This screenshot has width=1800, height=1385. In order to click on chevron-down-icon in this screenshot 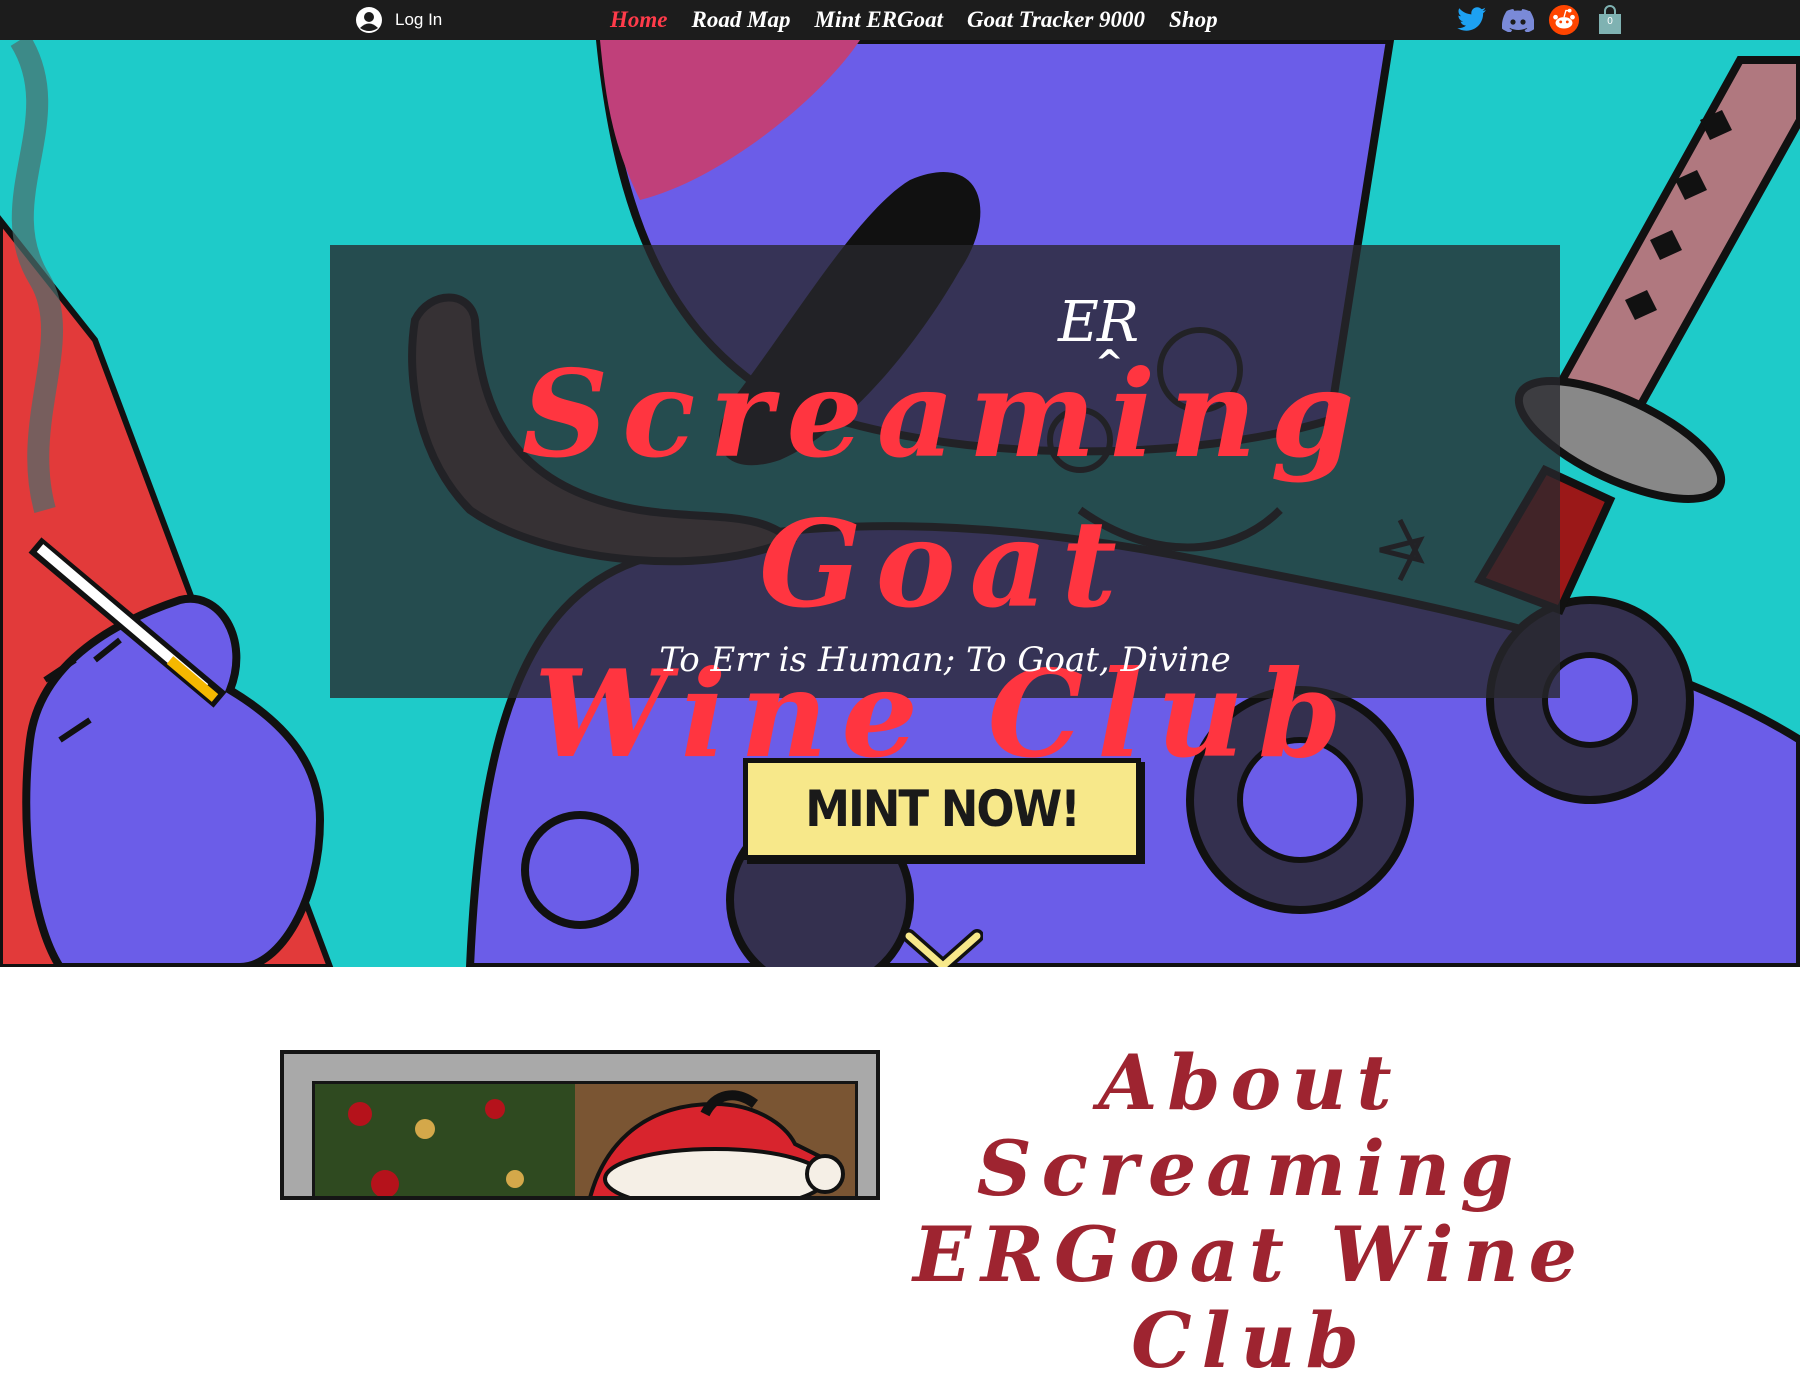, I will do `click(943, 947)`.